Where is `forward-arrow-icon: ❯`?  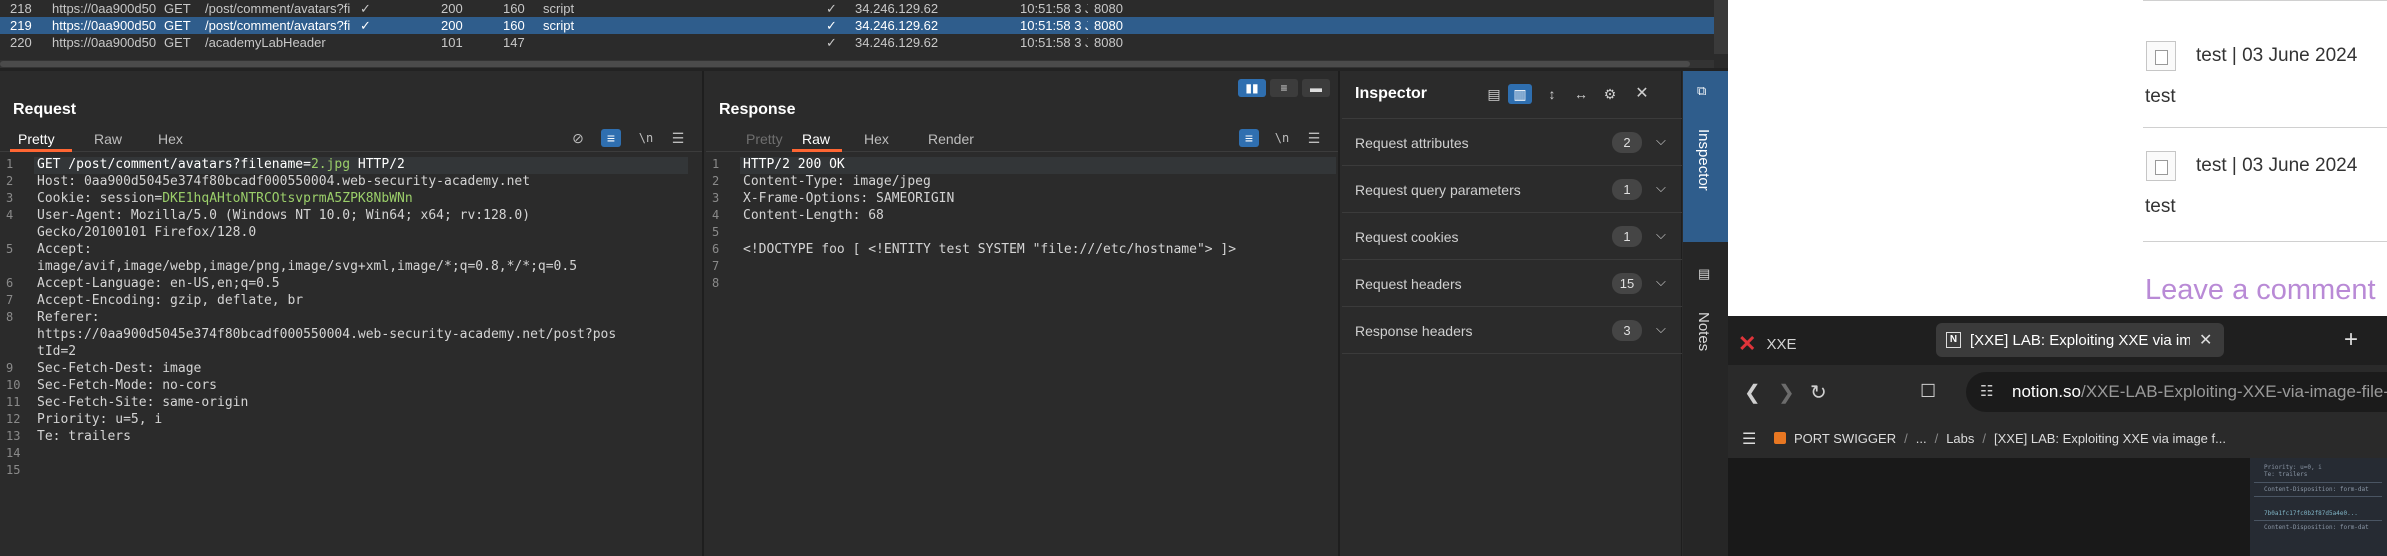 forward-arrow-icon: ❯ is located at coordinates (1786, 392).